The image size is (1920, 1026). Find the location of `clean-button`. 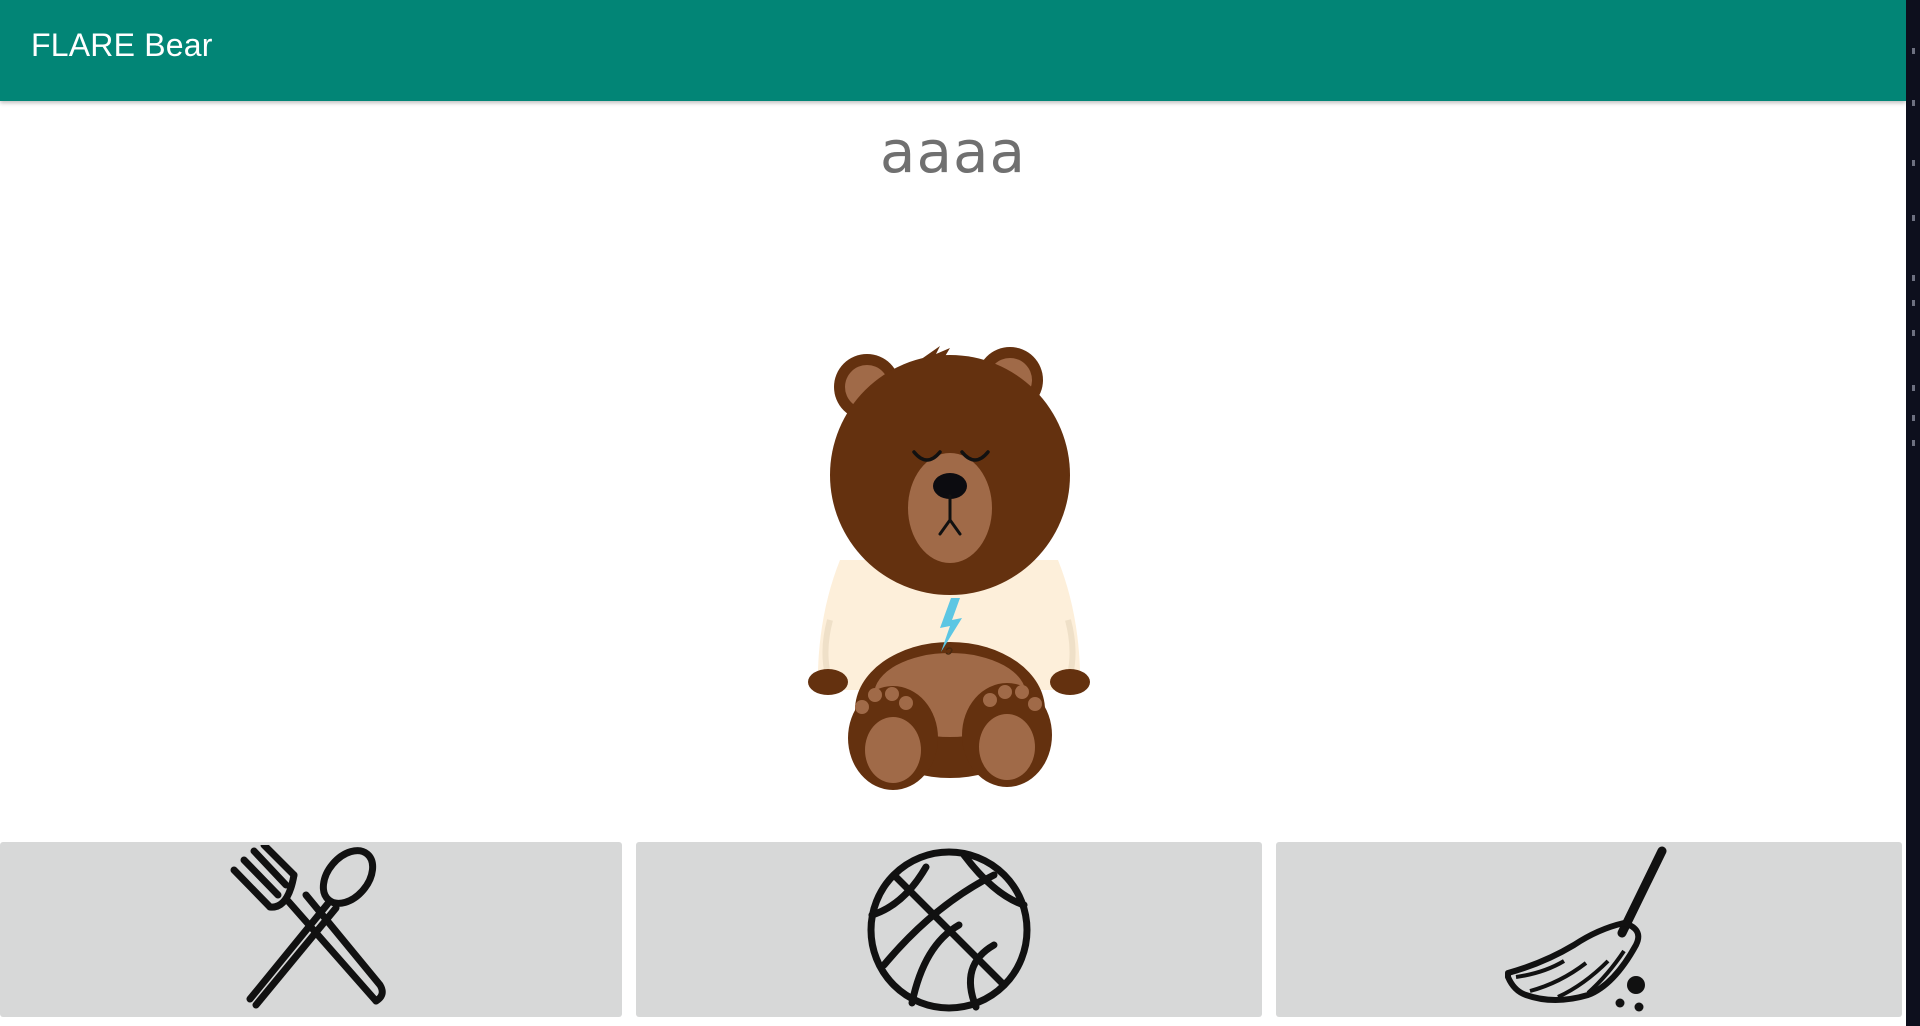

clean-button is located at coordinates (1589, 929).